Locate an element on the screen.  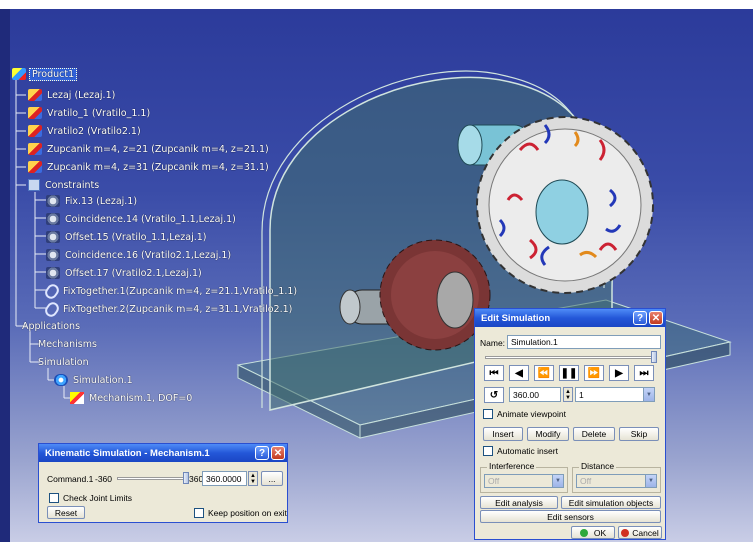
loop-mode-icon: ↺ is located at coordinates (494, 395).